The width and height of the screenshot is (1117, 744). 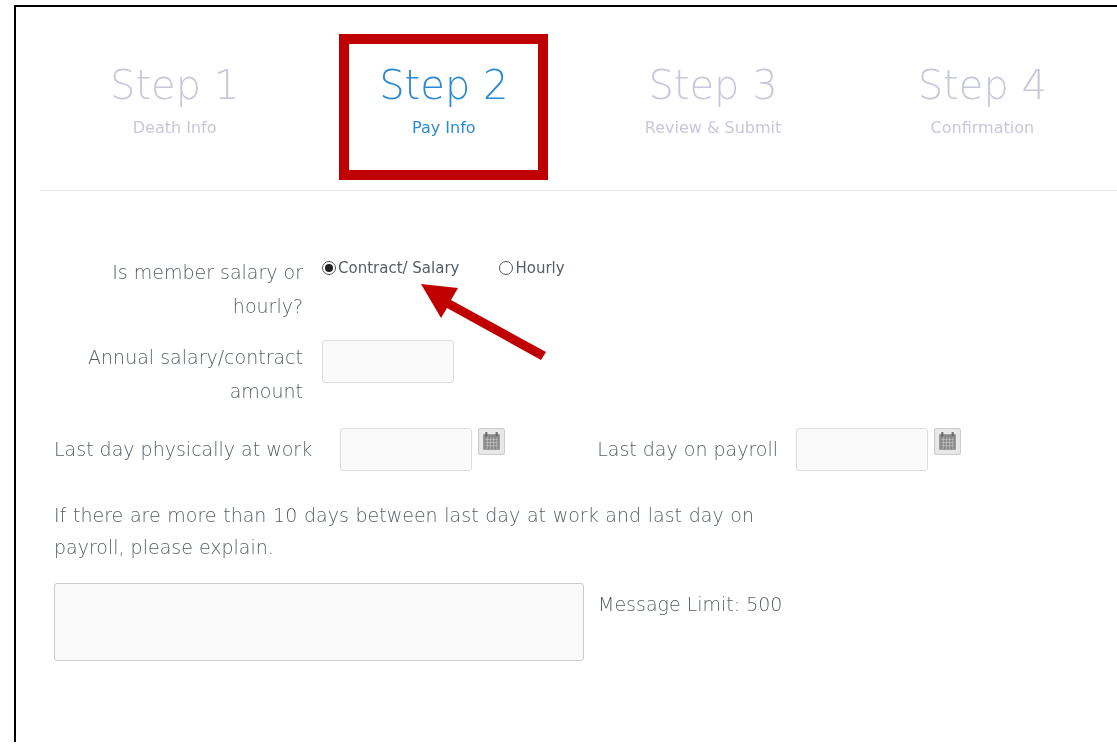 What do you see at coordinates (404, 531) in the screenshot?
I see `explanation-prompt: If there are more than 10 days between last day at work and last day on payroll, please explain.` at bounding box center [404, 531].